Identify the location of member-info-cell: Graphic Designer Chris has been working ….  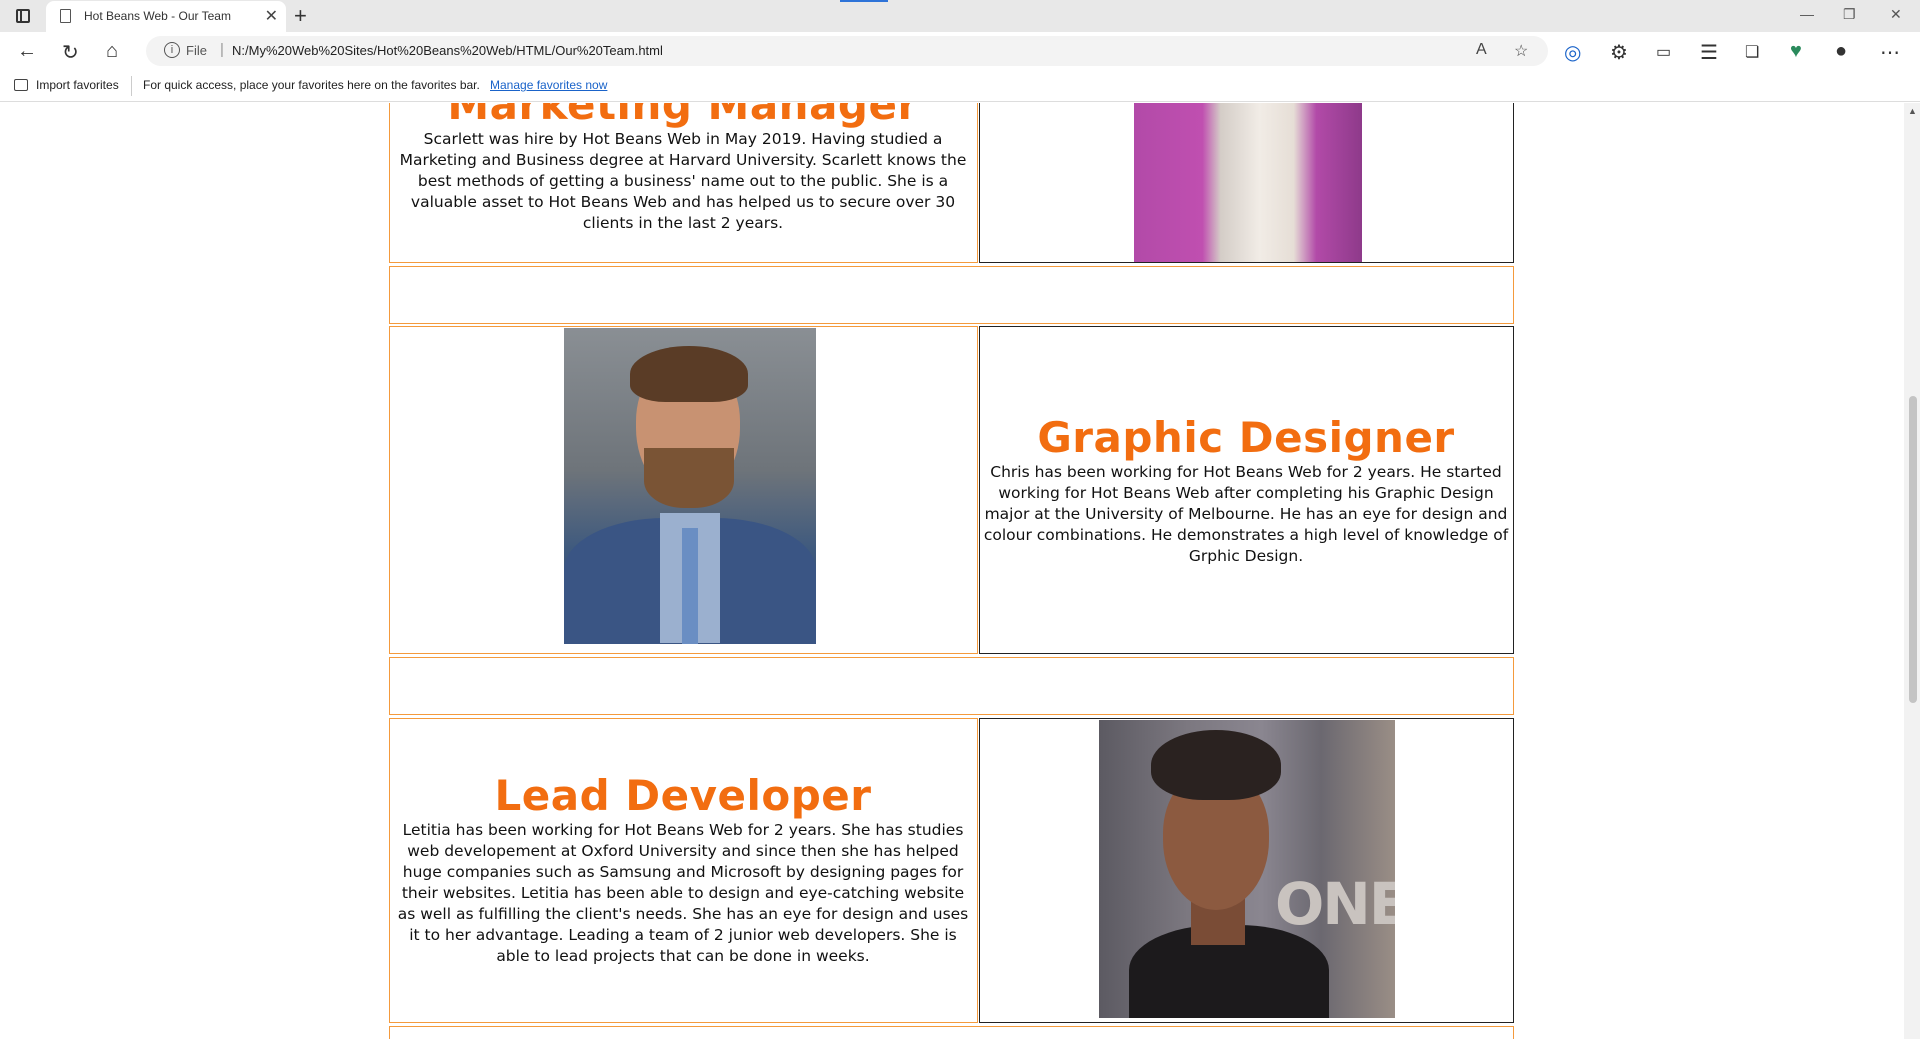
(1246, 490).